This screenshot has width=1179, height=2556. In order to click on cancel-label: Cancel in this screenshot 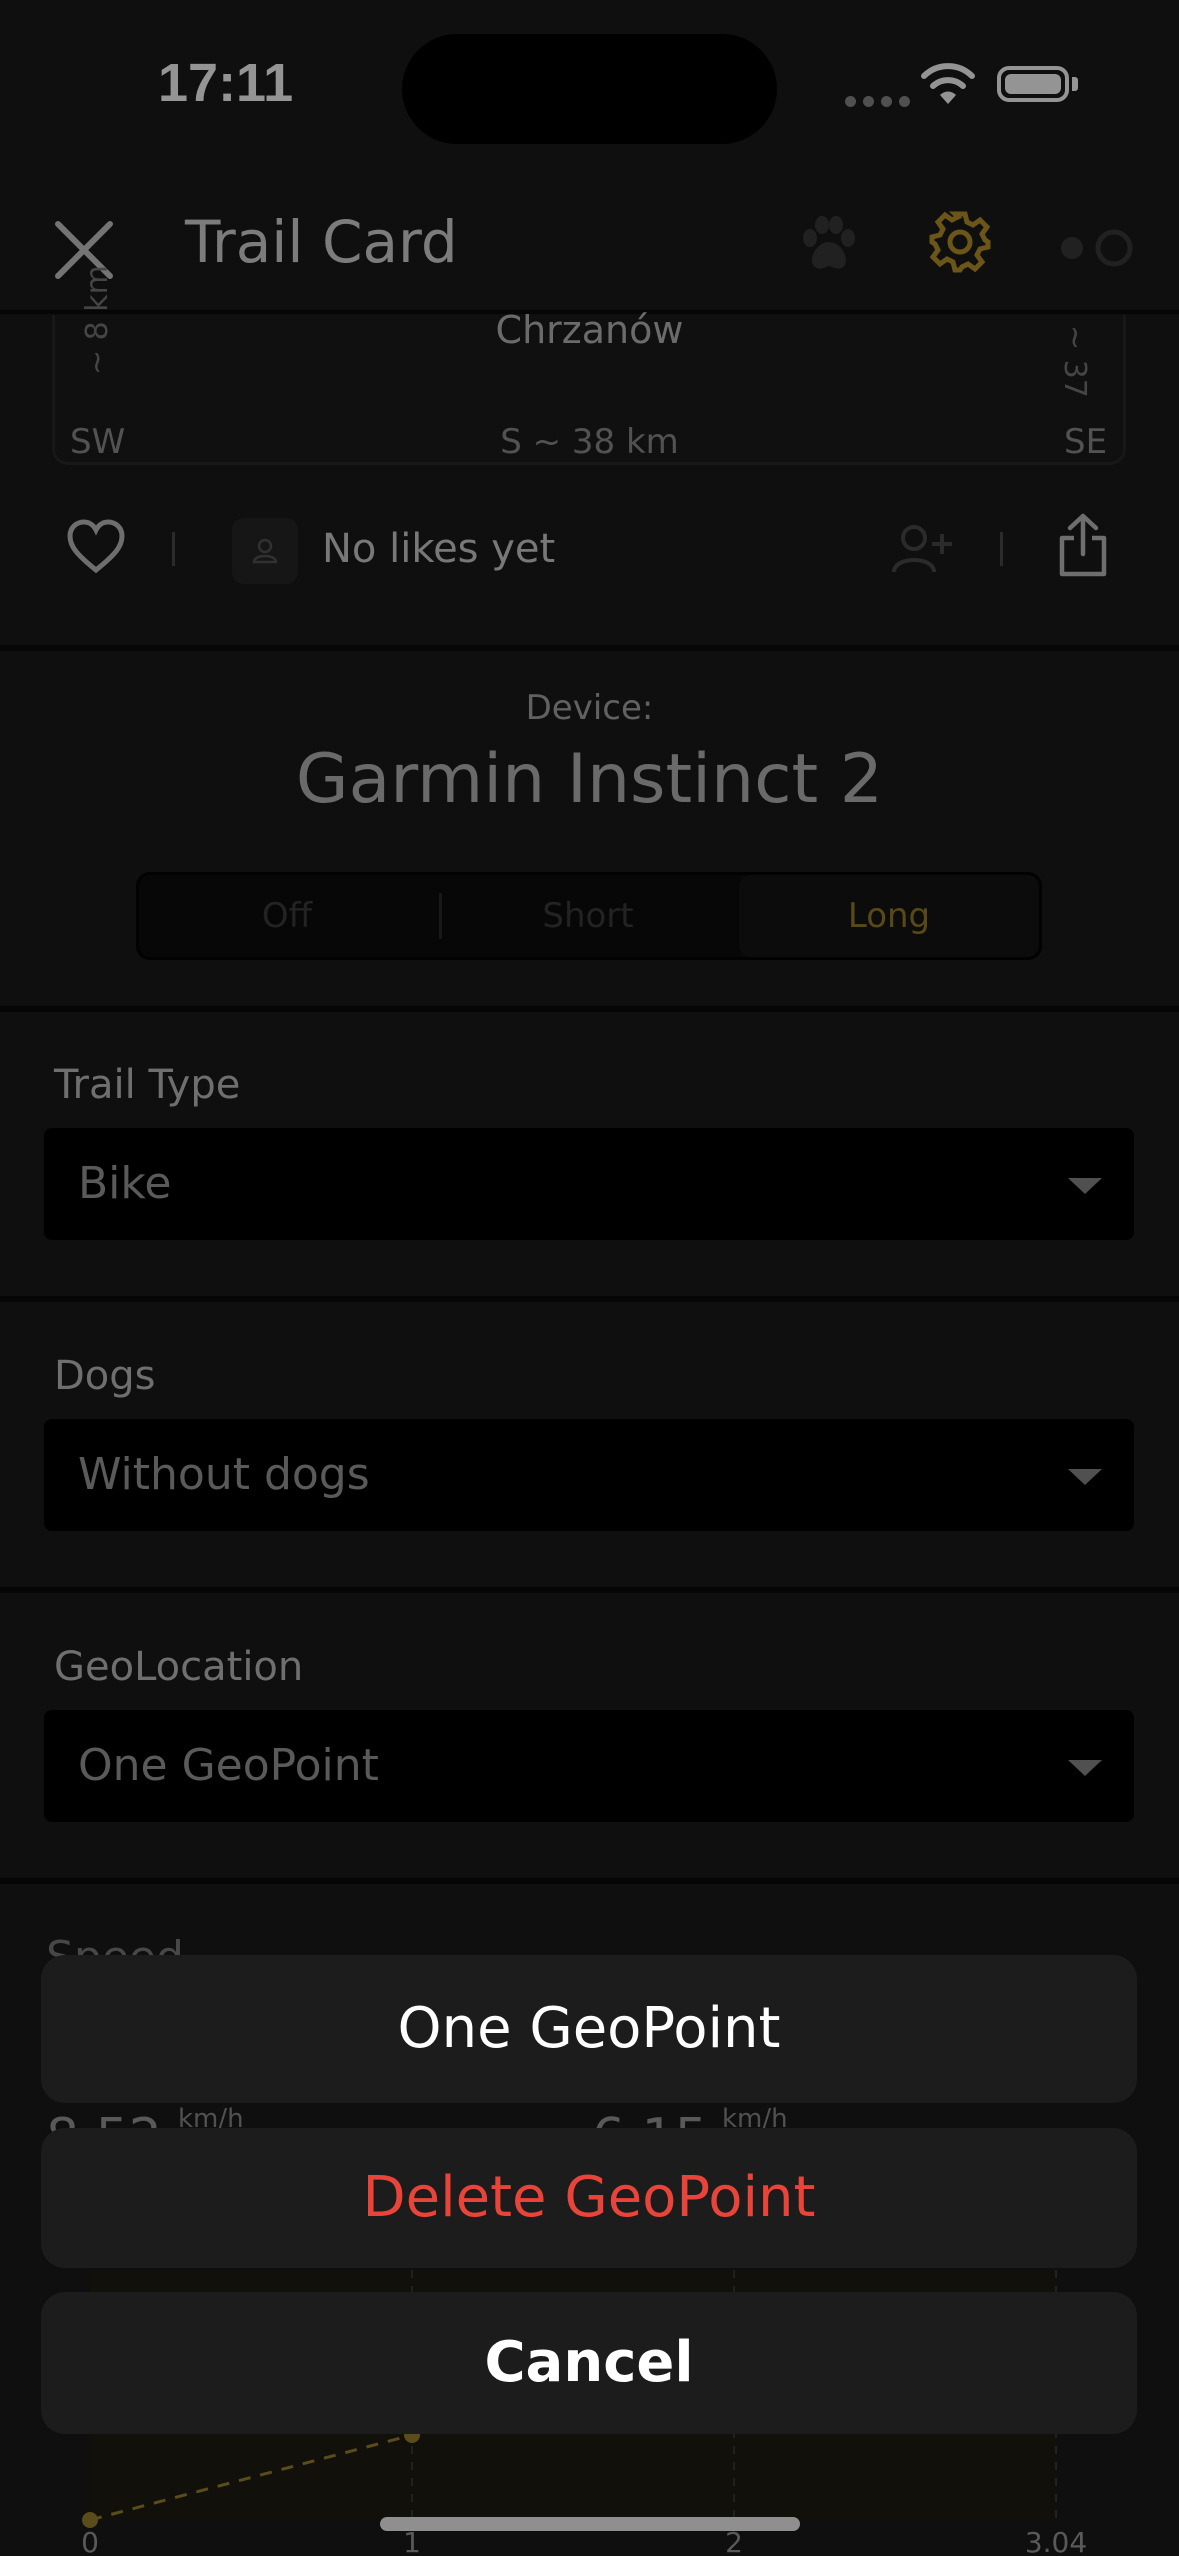, I will do `click(589, 2362)`.